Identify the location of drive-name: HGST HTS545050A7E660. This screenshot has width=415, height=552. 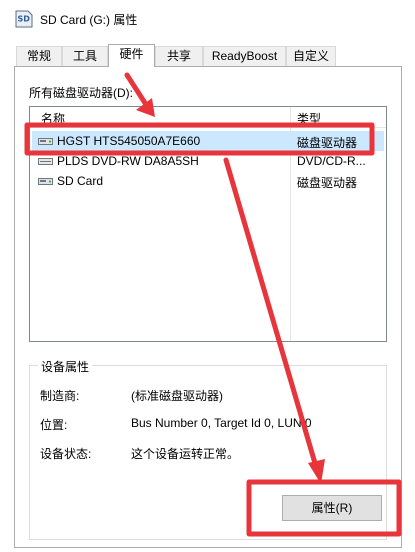
(129, 141).